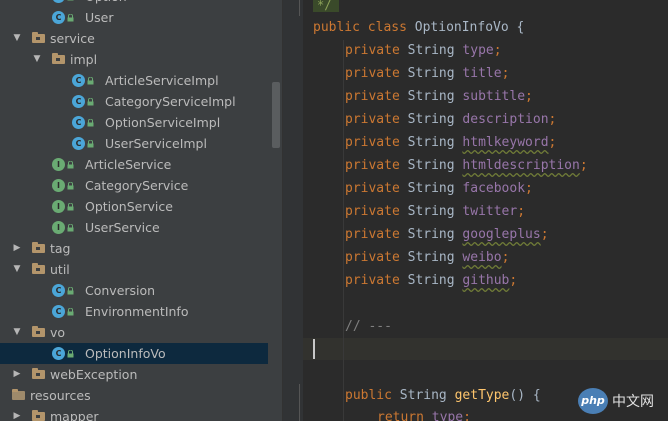 The image size is (668, 421). Describe the element at coordinates (170, 101) in the screenshot. I see `tree-row-label: CategoryServiceImpl` at that location.